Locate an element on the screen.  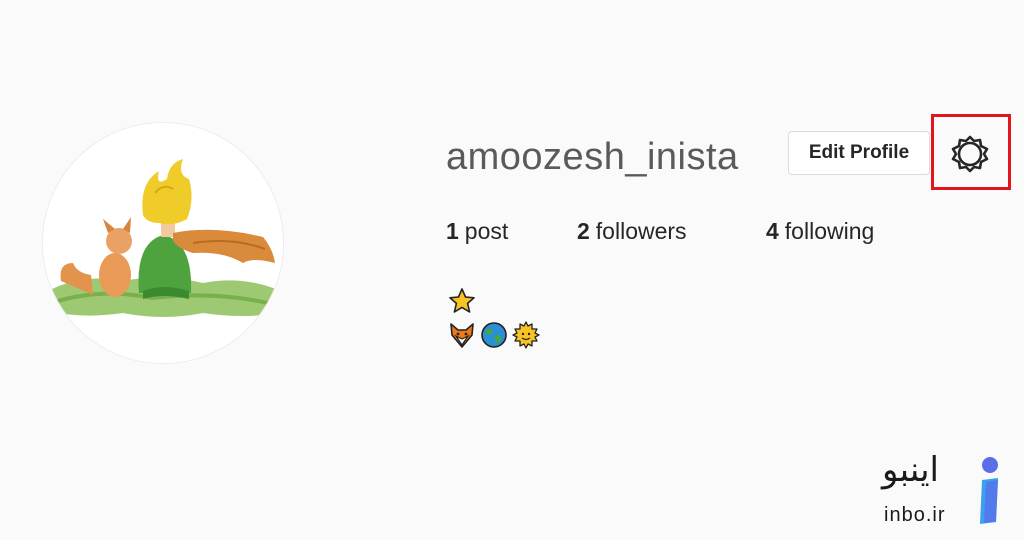
profile-username: amoozesh_inista is located at coordinates (592, 157).